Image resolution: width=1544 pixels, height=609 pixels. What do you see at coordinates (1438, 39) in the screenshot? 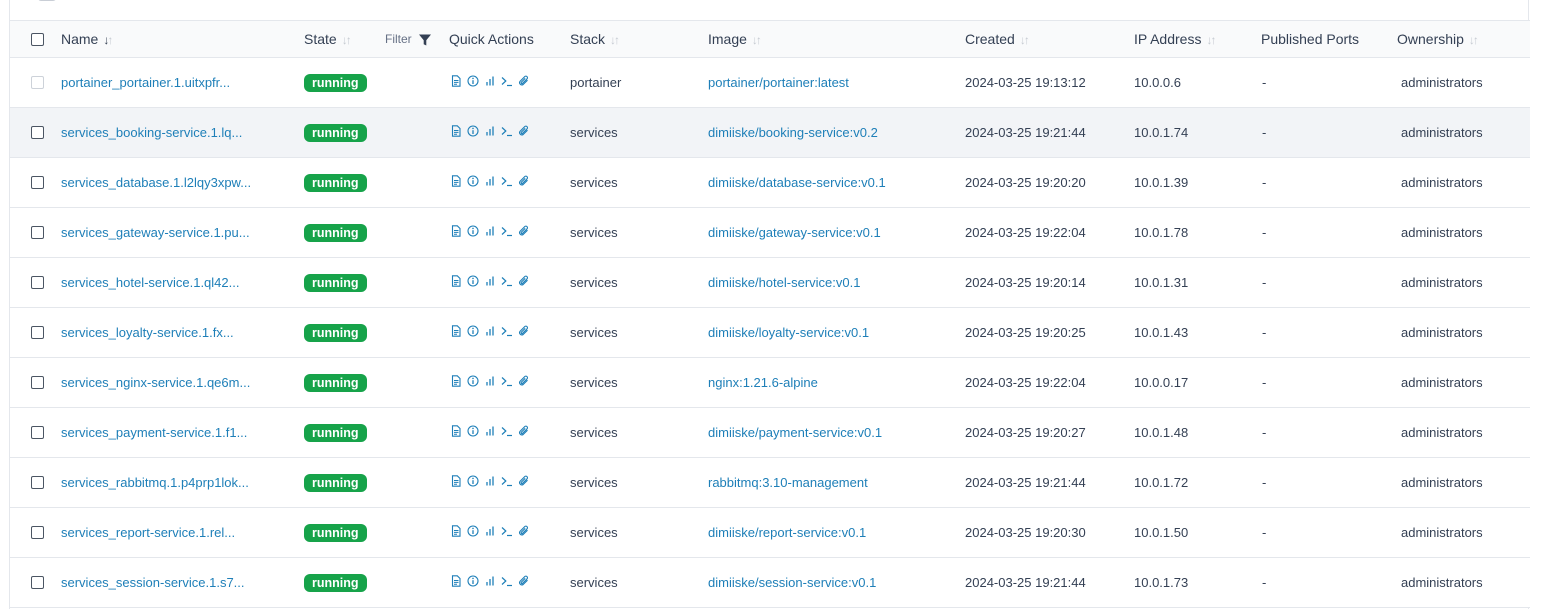
I see `column-header-ownership: Ownership ↓↑` at bounding box center [1438, 39].